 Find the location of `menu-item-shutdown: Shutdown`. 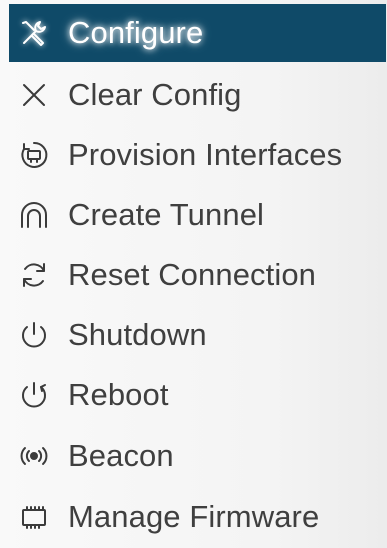

menu-item-shutdown: Shutdown is located at coordinates (197, 335).